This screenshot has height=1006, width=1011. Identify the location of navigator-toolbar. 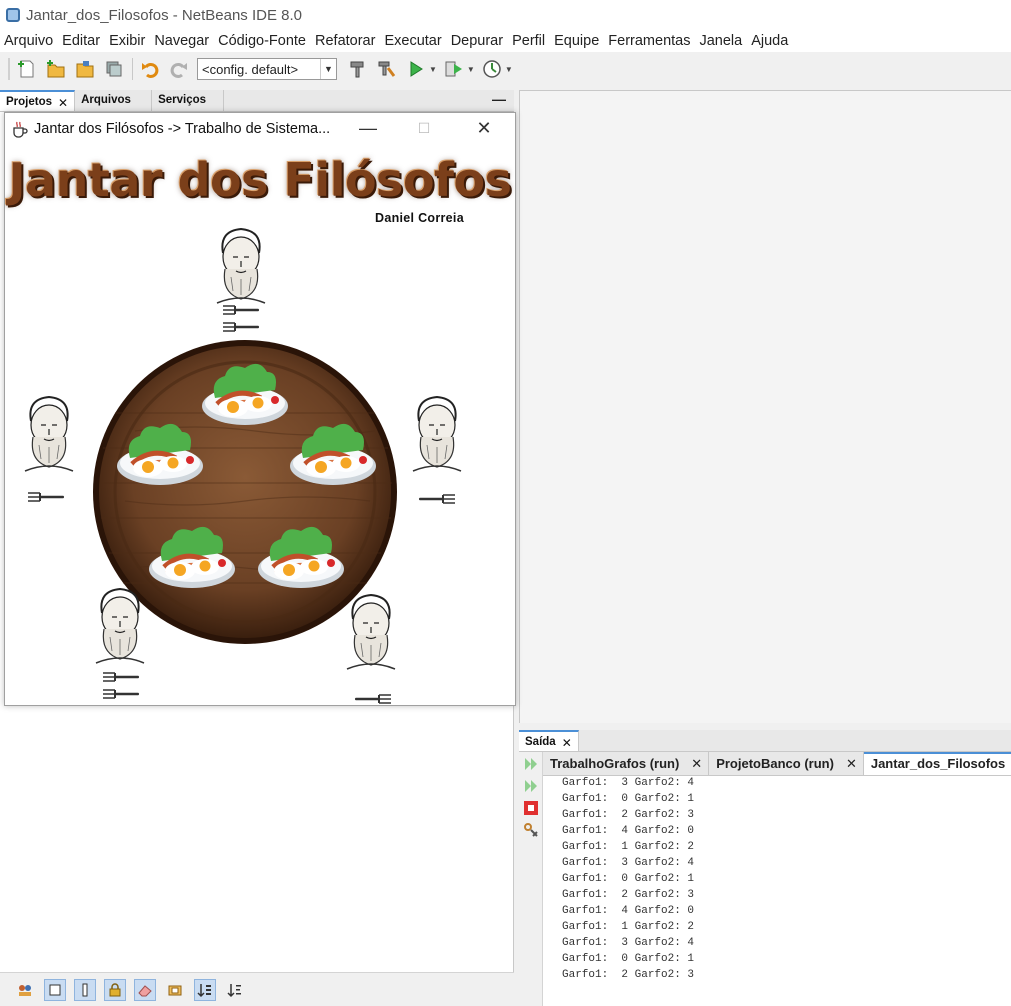
(257, 989).